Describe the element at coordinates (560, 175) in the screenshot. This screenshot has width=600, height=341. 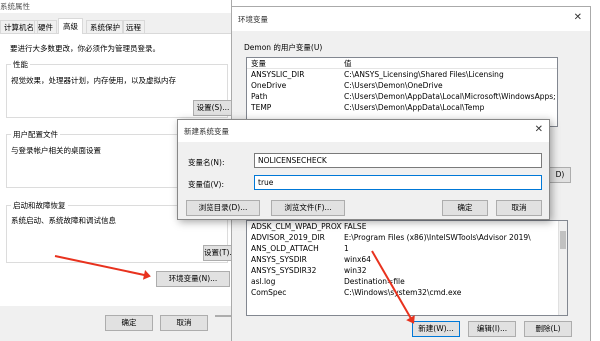
I see `user-delete-button: D)` at that location.